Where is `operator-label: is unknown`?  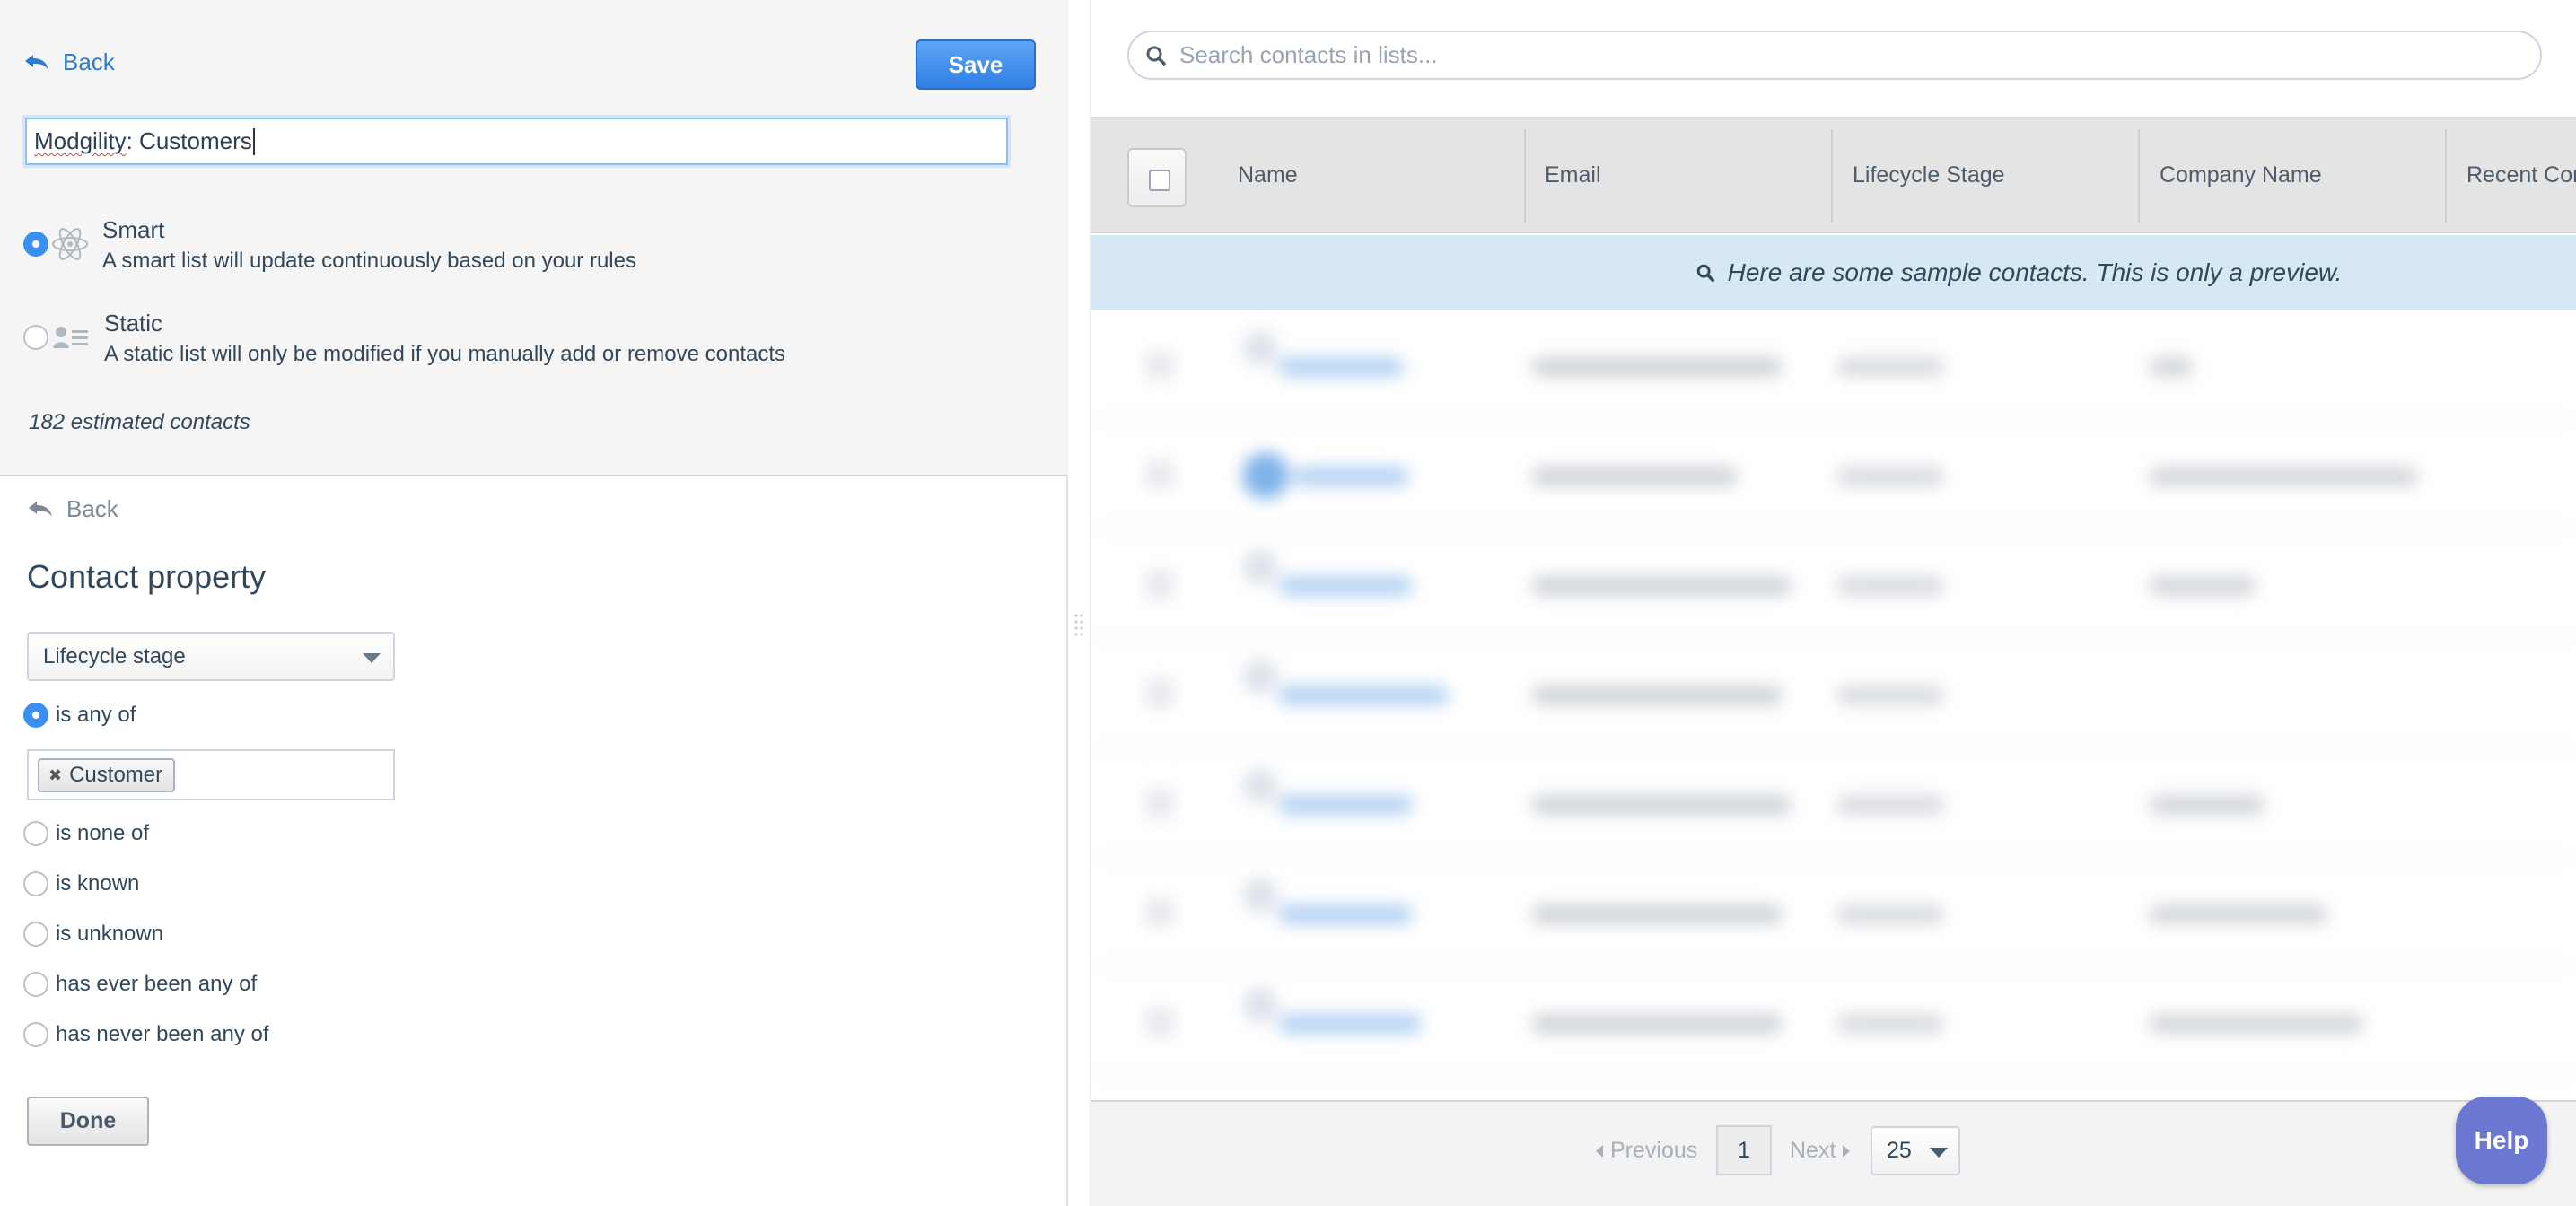 operator-label: is unknown is located at coordinates (110, 934).